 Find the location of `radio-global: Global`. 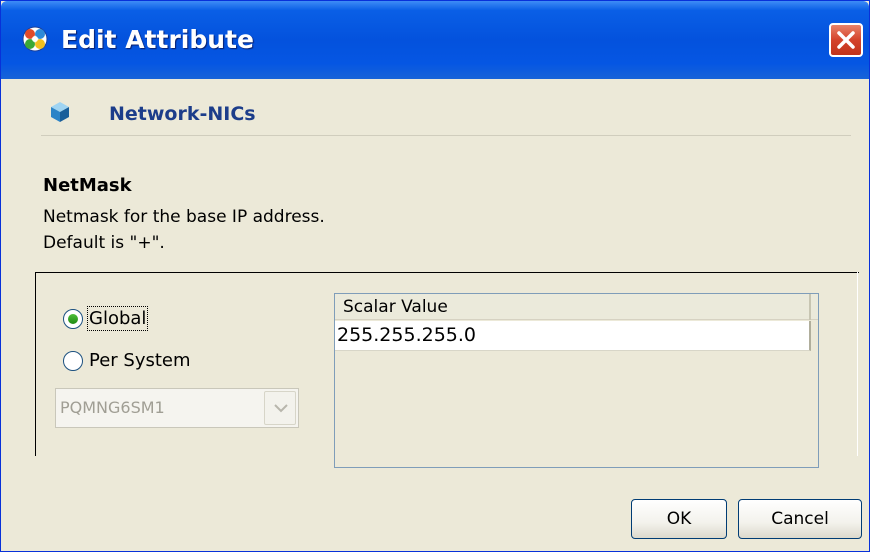

radio-global: Global is located at coordinates (106, 318).